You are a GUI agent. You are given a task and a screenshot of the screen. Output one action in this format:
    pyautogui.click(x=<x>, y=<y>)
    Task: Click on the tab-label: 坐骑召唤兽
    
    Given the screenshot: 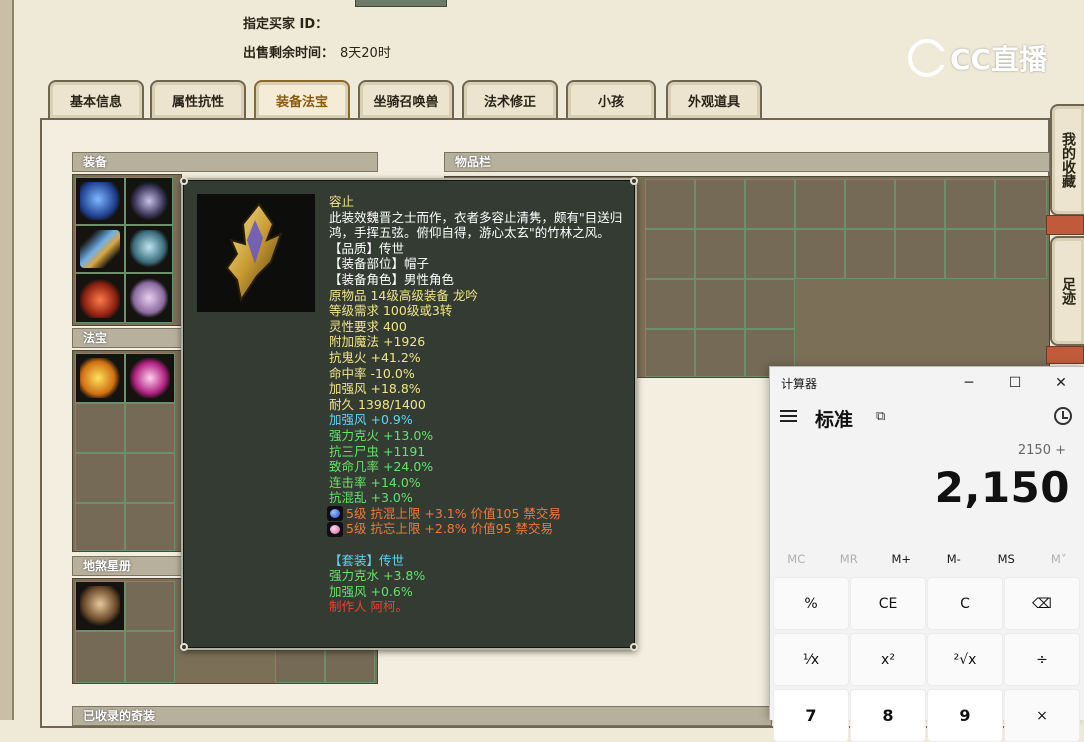 What is the action you would take?
    pyautogui.click(x=405, y=100)
    